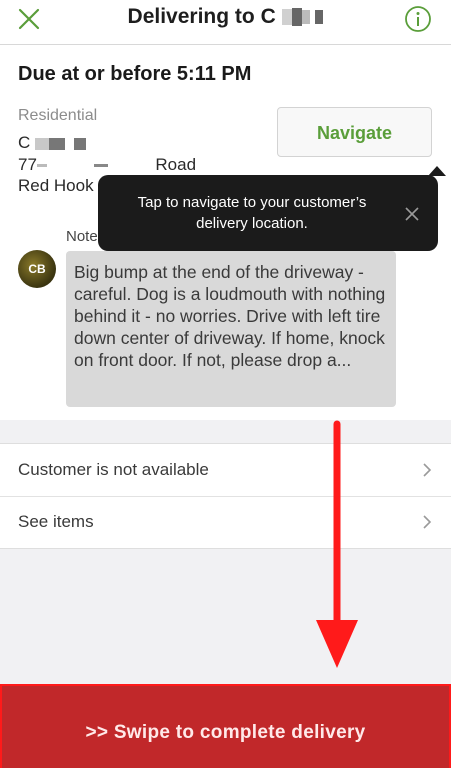 The height and width of the screenshot is (768, 451). What do you see at coordinates (225, 522) in the screenshot?
I see `list-item-see-items: See items` at bounding box center [225, 522].